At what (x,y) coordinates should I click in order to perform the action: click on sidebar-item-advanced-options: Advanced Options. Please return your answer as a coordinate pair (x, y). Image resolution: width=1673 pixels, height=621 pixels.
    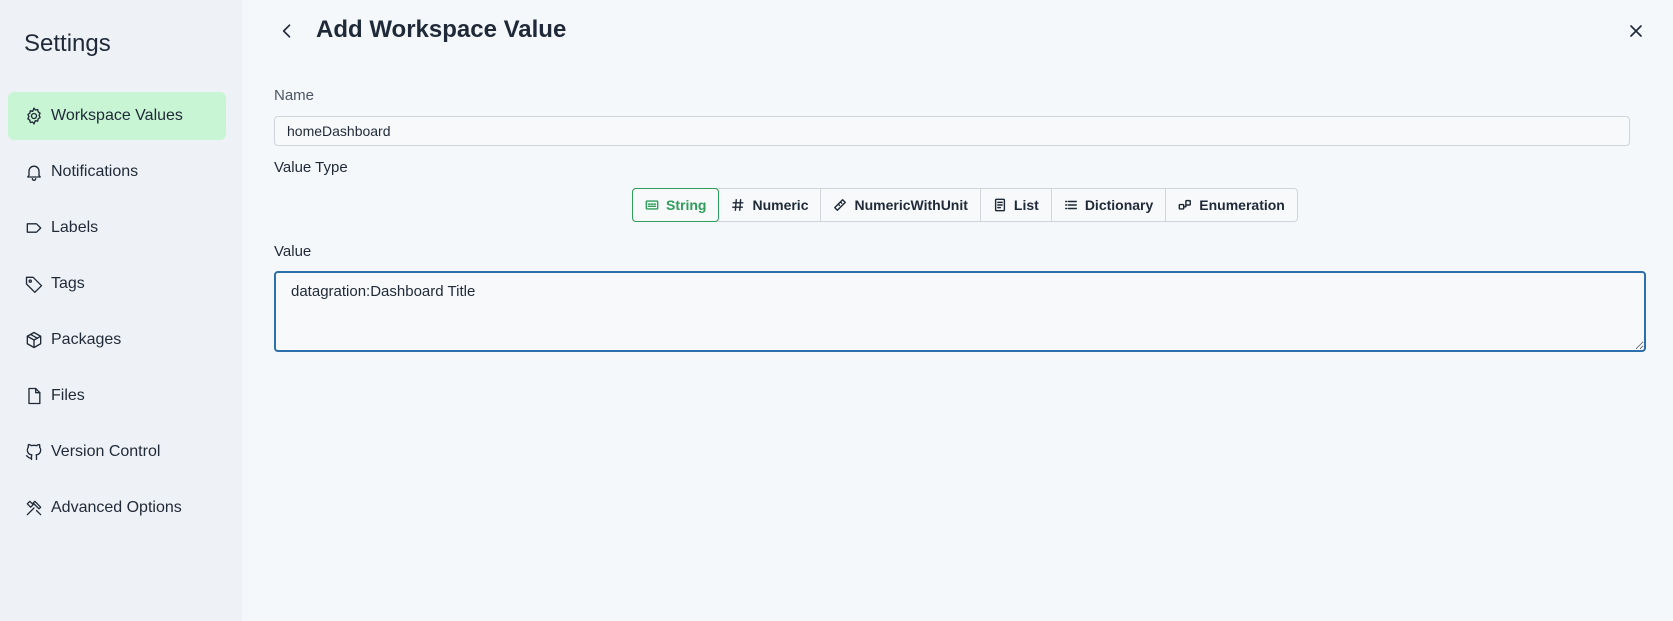
    Looking at the image, I should click on (117, 508).